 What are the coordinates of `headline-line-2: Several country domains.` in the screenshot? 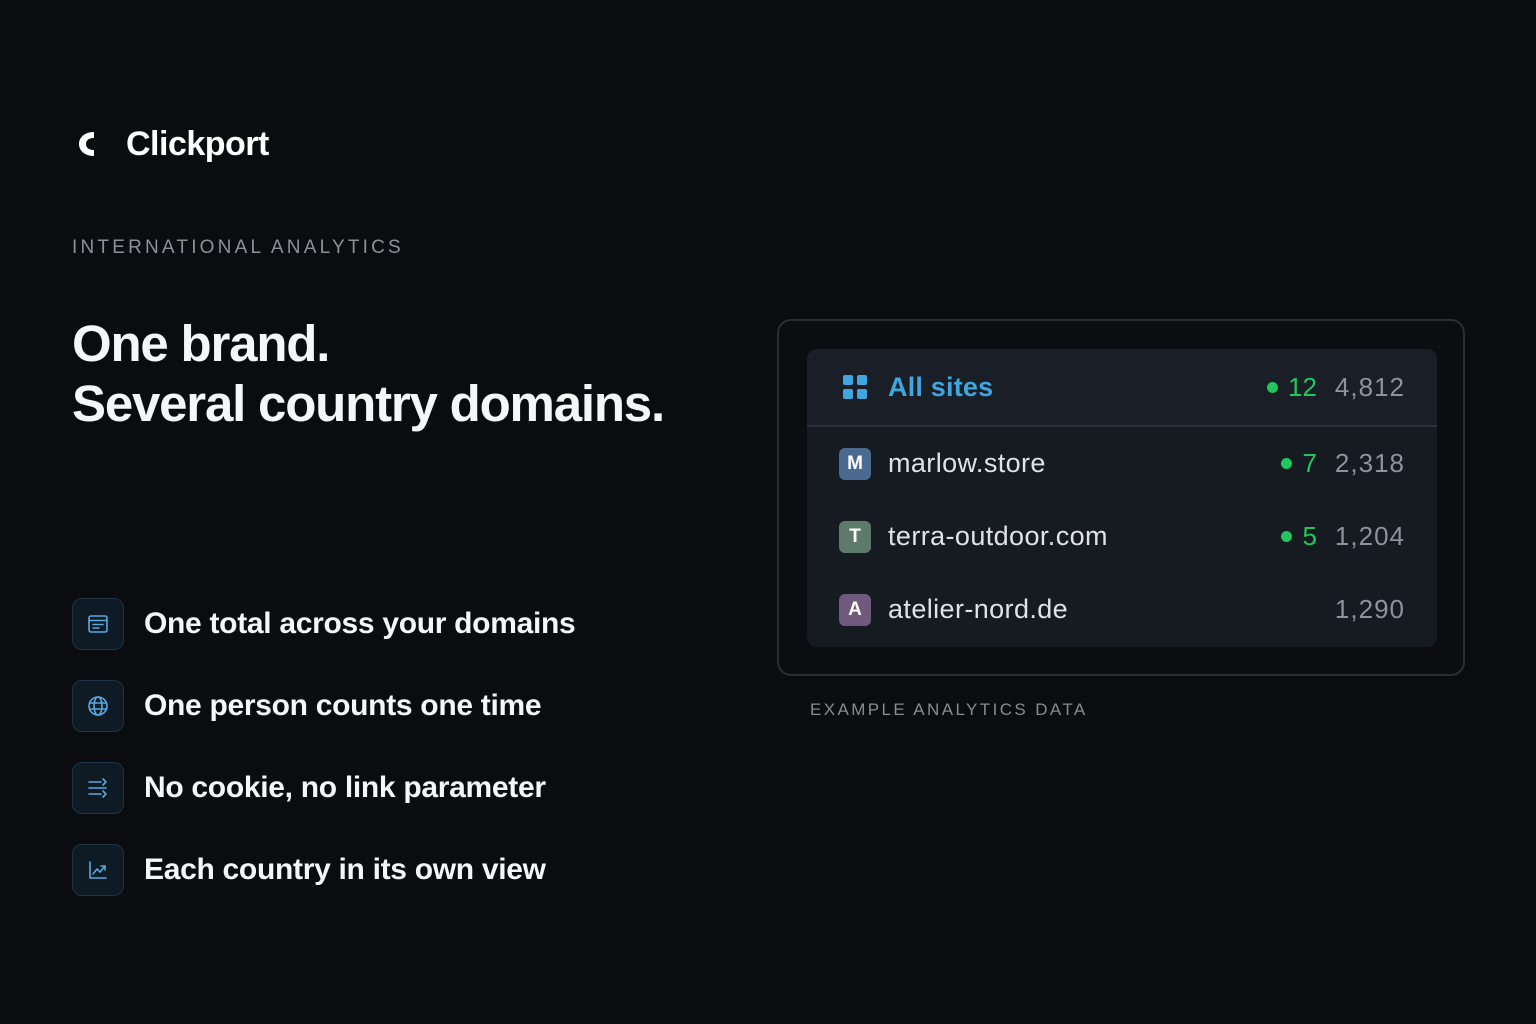 It's located at (368, 403).